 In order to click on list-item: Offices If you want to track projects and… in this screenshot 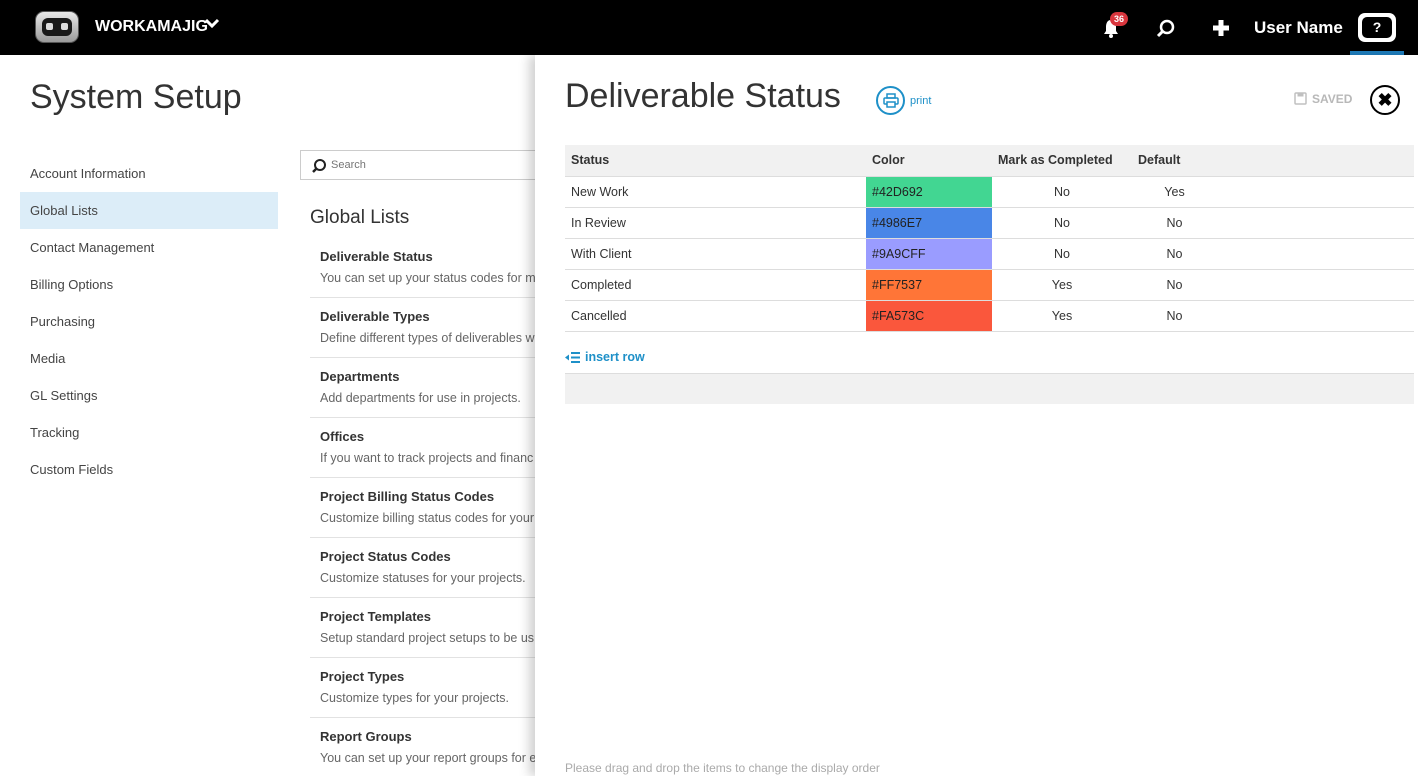, I will do `click(435, 448)`.